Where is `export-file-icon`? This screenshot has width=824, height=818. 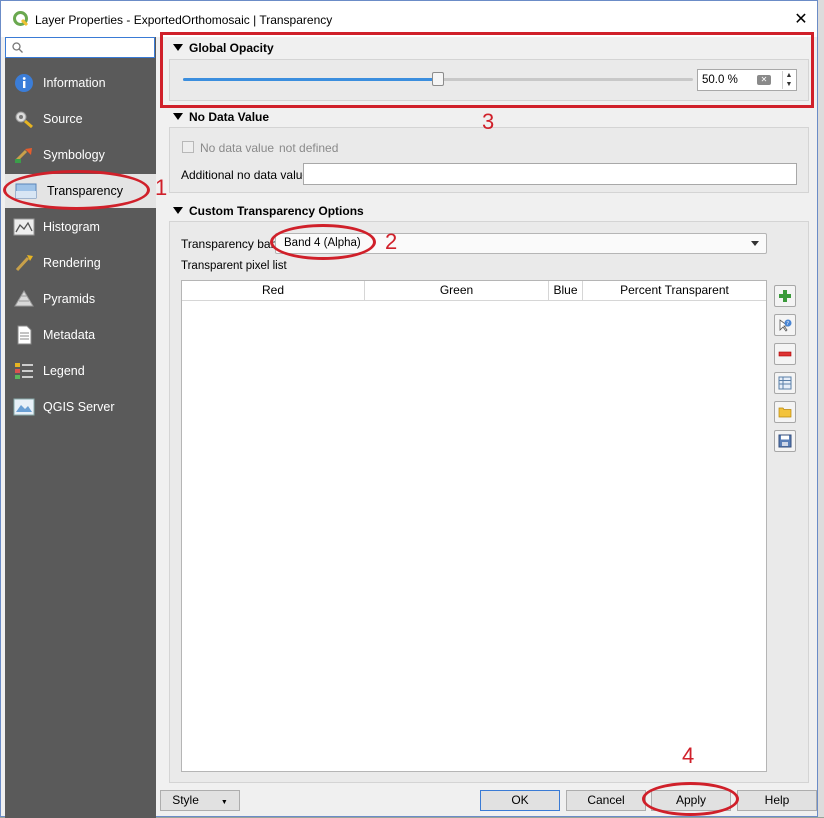 export-file-icon is located at coordinates (785, 441).